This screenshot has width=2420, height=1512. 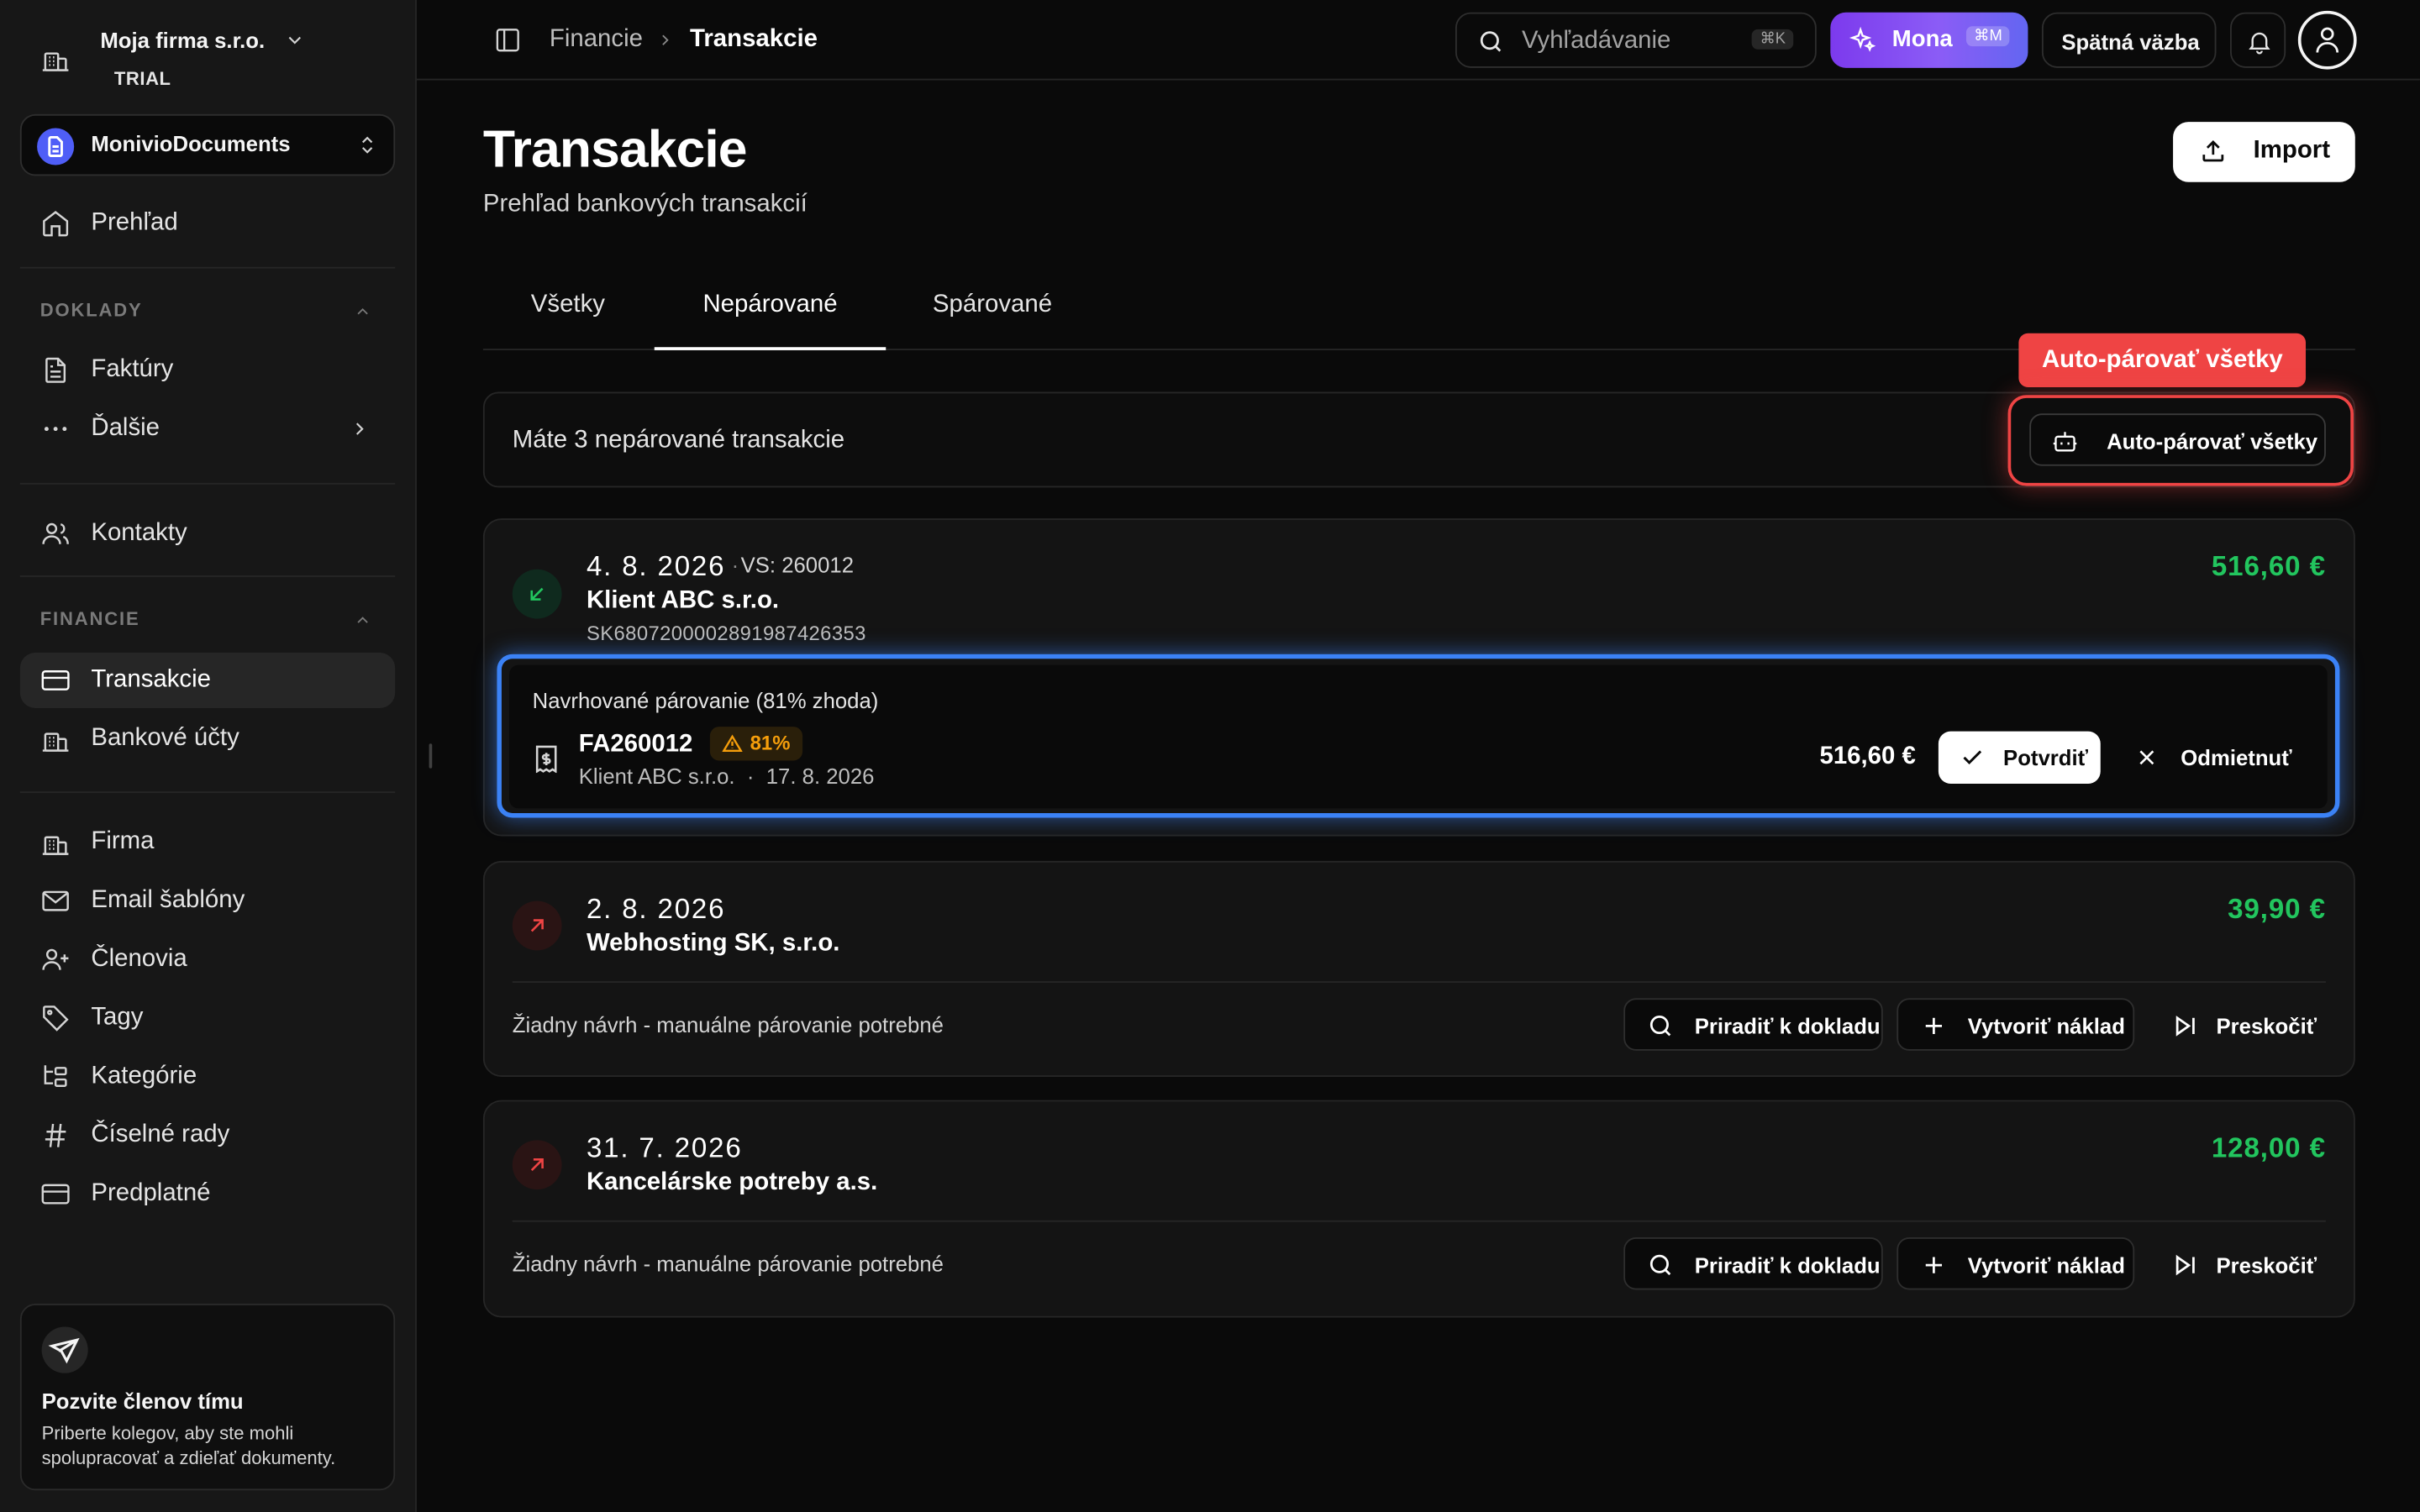 I want to click on invite-title: Pozvite členov tímu, so click(x=142, y=1401).